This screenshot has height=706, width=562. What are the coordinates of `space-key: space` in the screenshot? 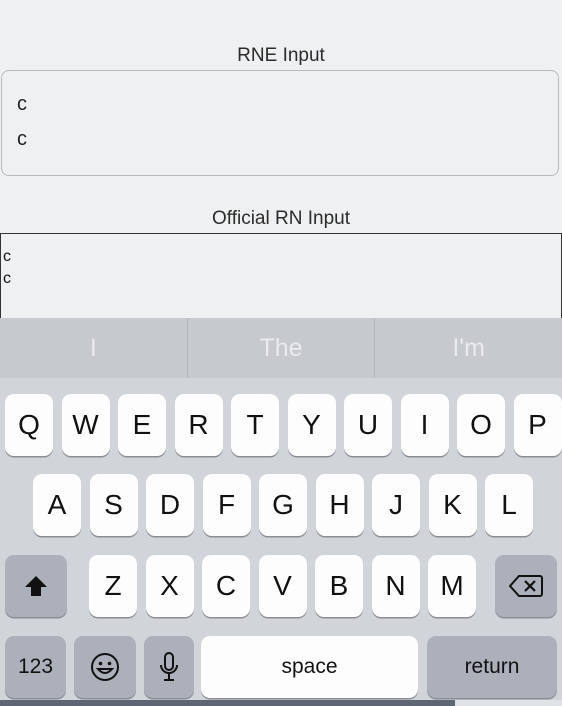 It's located at (309, 667).